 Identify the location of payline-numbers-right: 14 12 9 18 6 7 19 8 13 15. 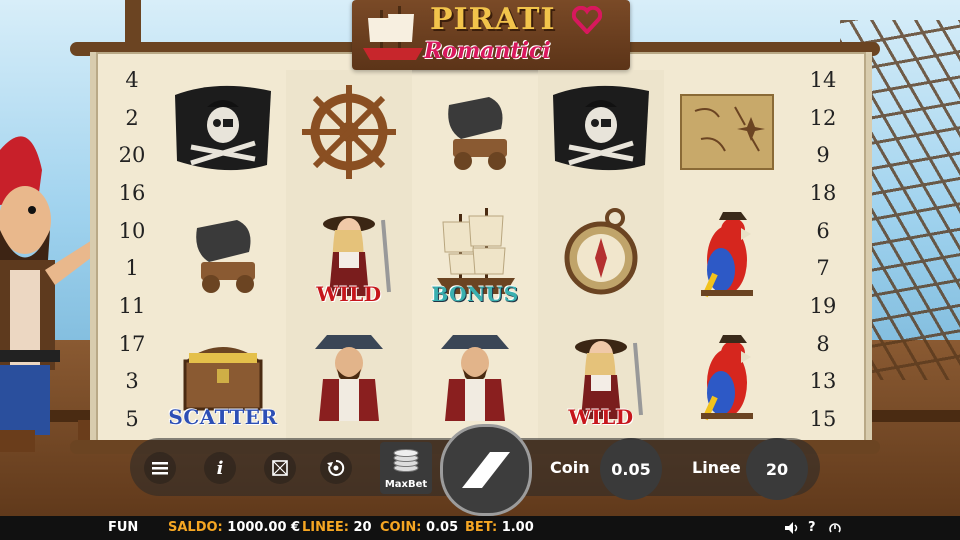
(823, 250).